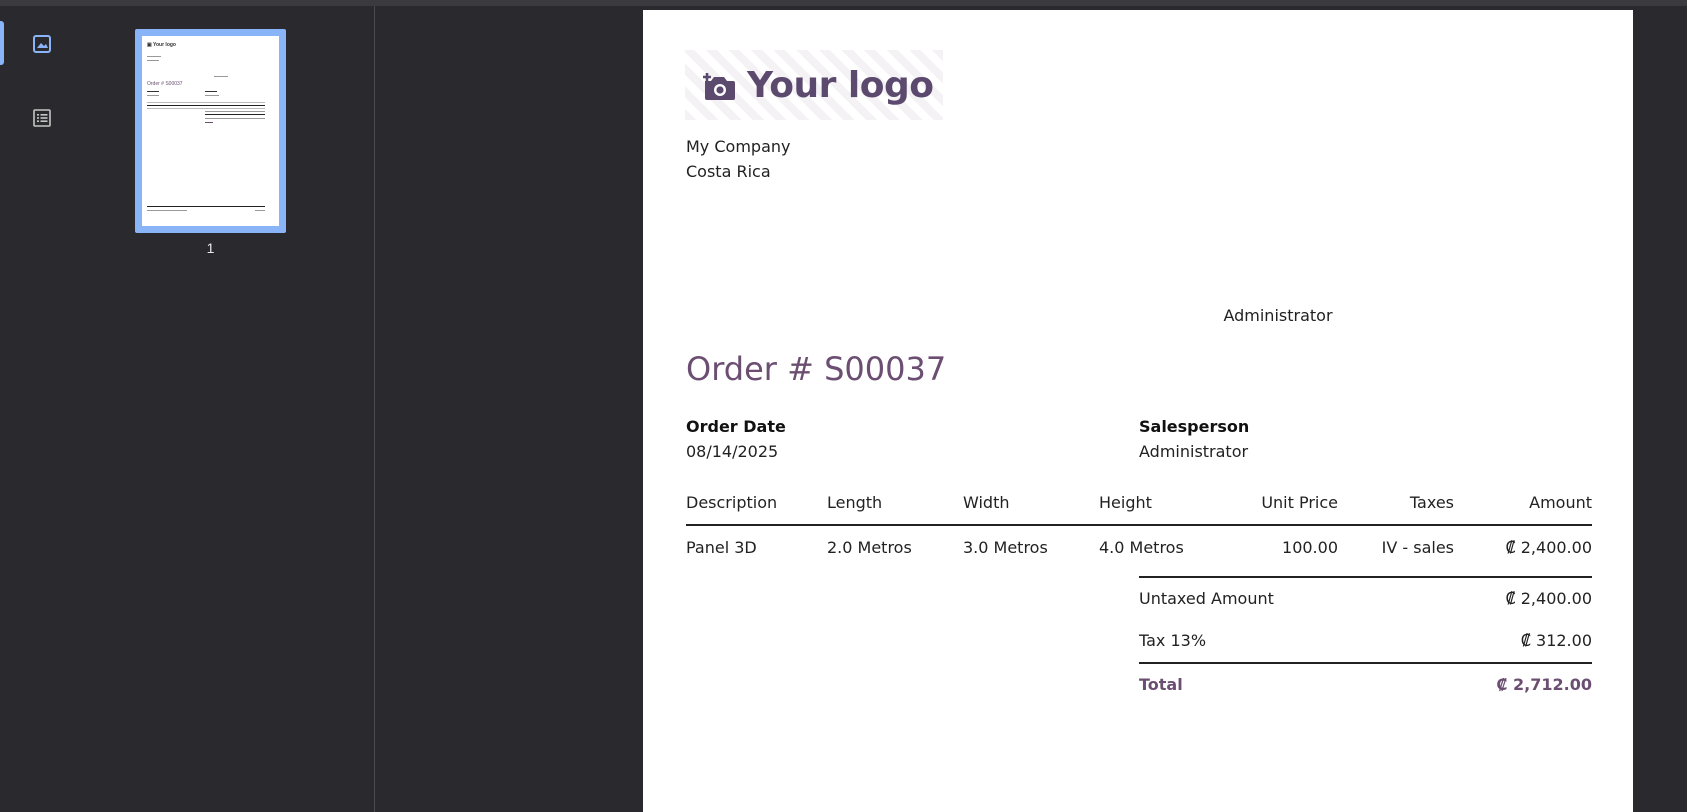  Describe the element at coordinates (1278, 315) in the screenshot. I see `customer-name: Administrator` at that location.